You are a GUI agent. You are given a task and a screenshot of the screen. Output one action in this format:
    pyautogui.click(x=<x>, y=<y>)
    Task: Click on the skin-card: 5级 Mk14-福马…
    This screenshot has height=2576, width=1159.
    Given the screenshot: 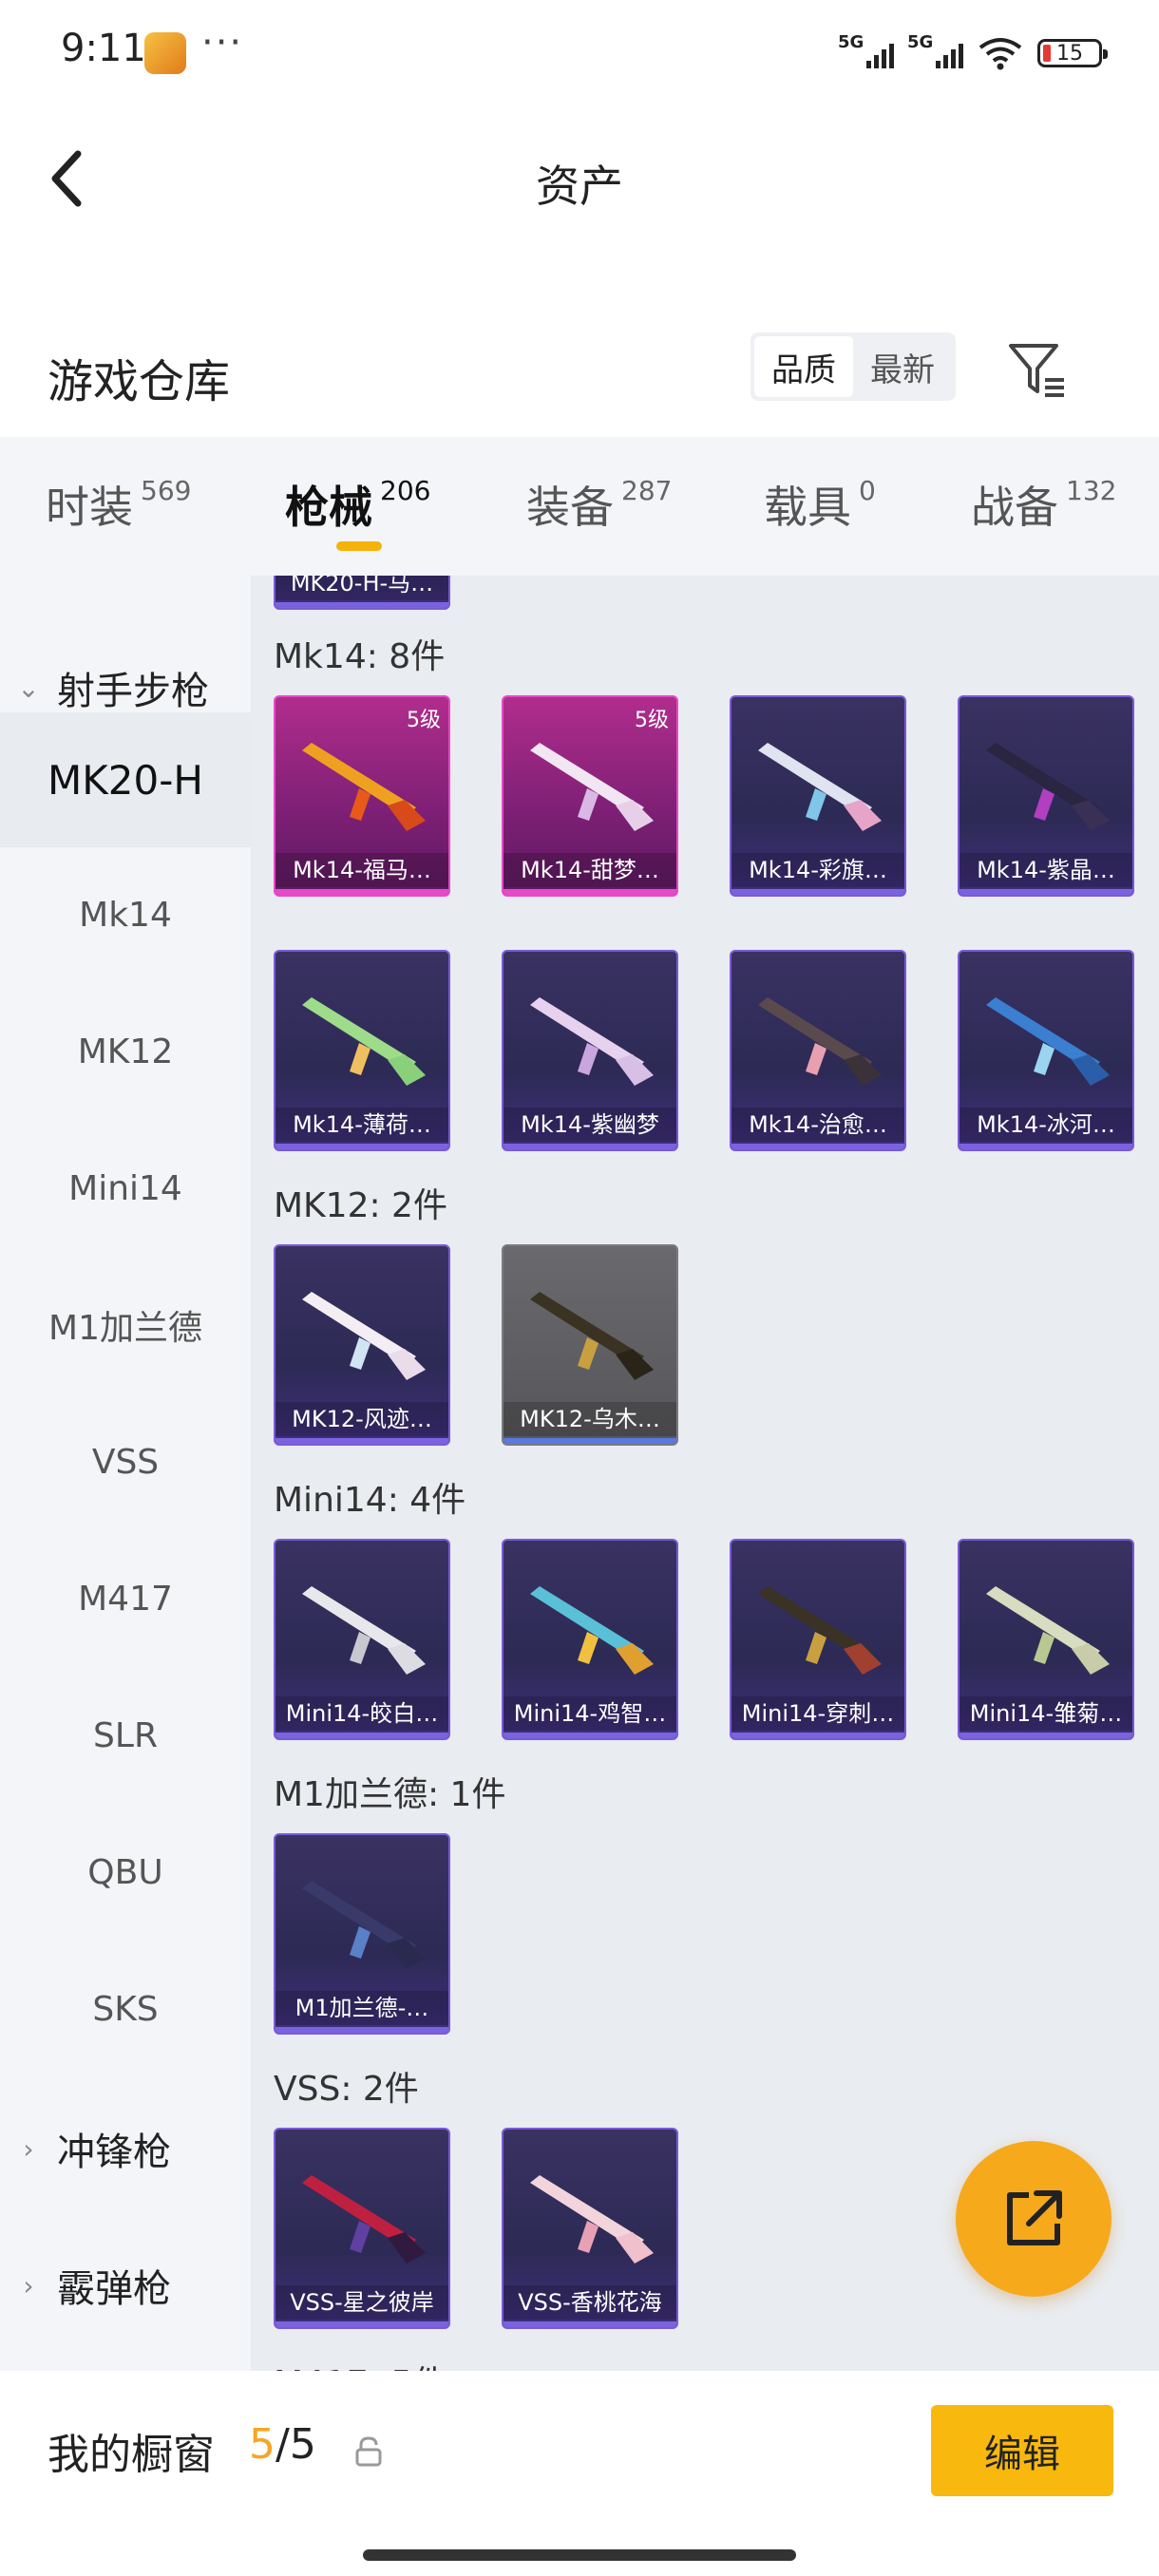 What is the action you would take?
    pyautogui.click(x=362, y=796)
    